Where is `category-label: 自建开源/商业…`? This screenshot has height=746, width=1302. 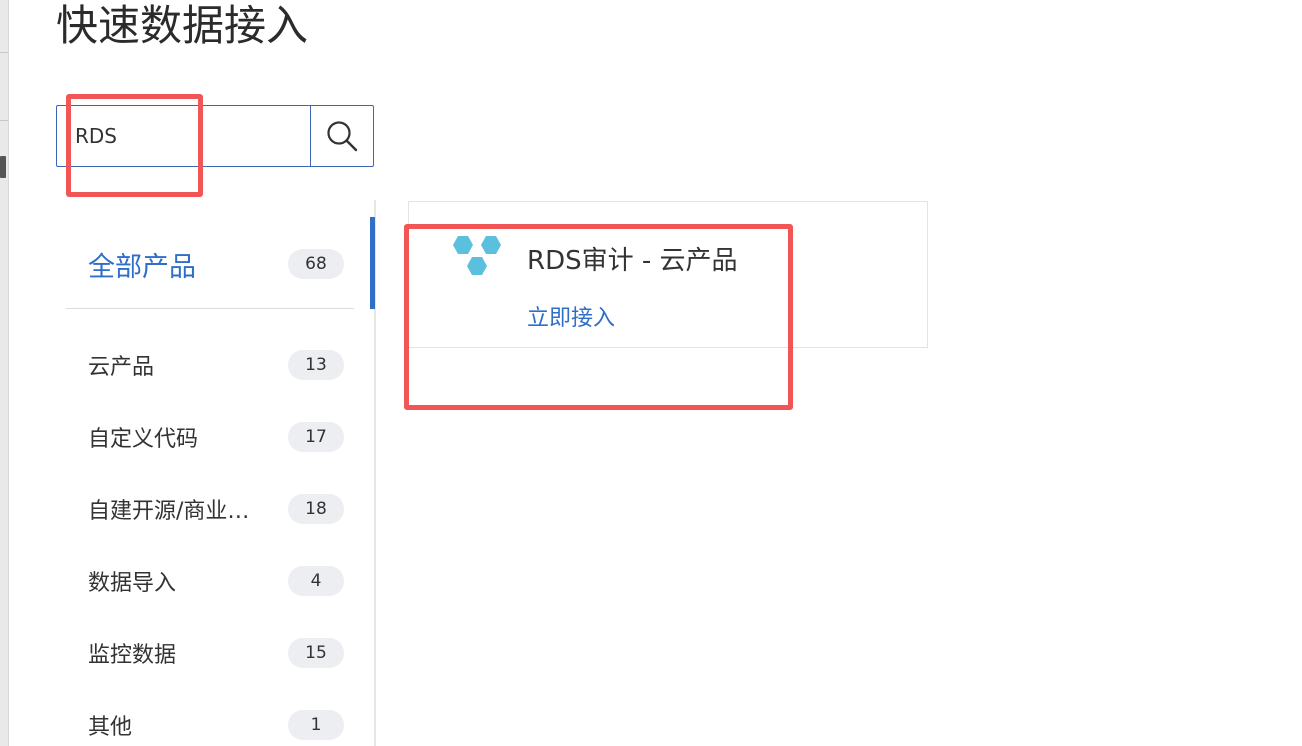
category-label: 自建开源/商业… is located at coordinates (169, 511).